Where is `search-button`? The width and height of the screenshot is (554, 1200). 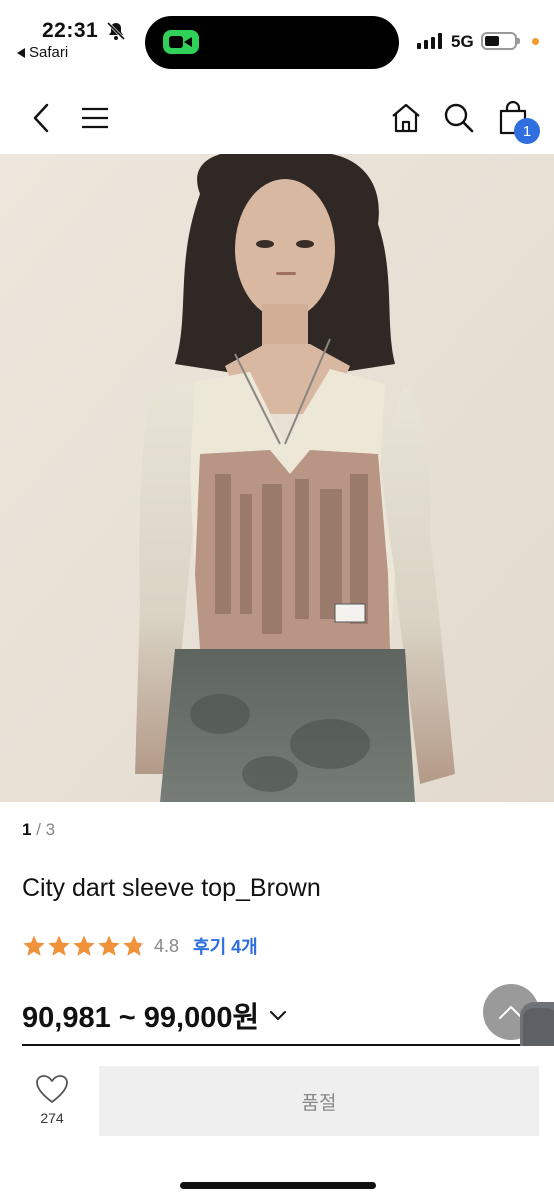
search-button is located at coordinates (459, 118).